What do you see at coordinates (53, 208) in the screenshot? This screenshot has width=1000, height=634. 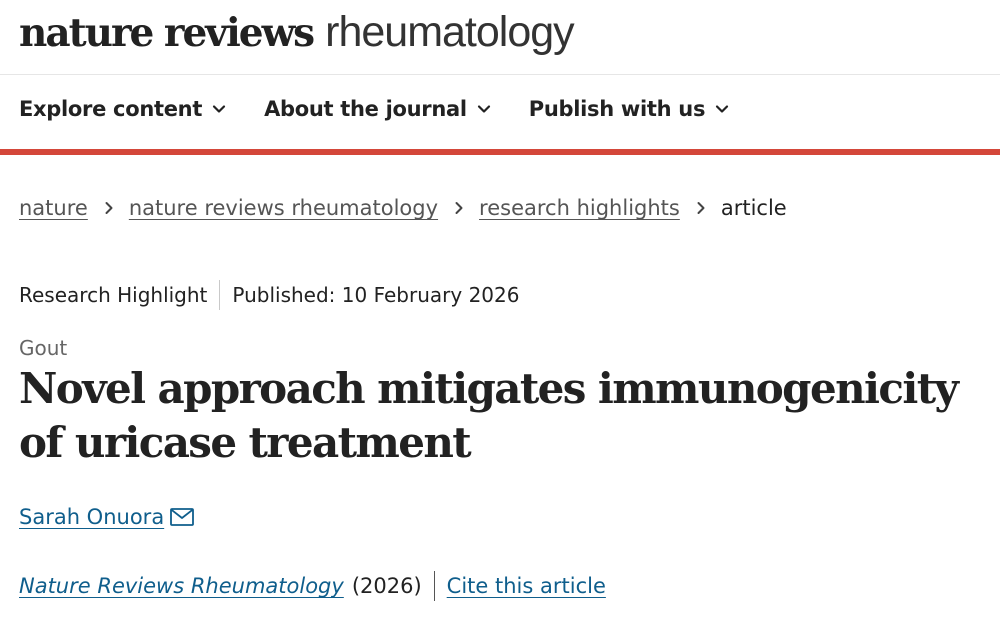 I see `breadcrumb-nature: nature` at bounding box center [53, 208].